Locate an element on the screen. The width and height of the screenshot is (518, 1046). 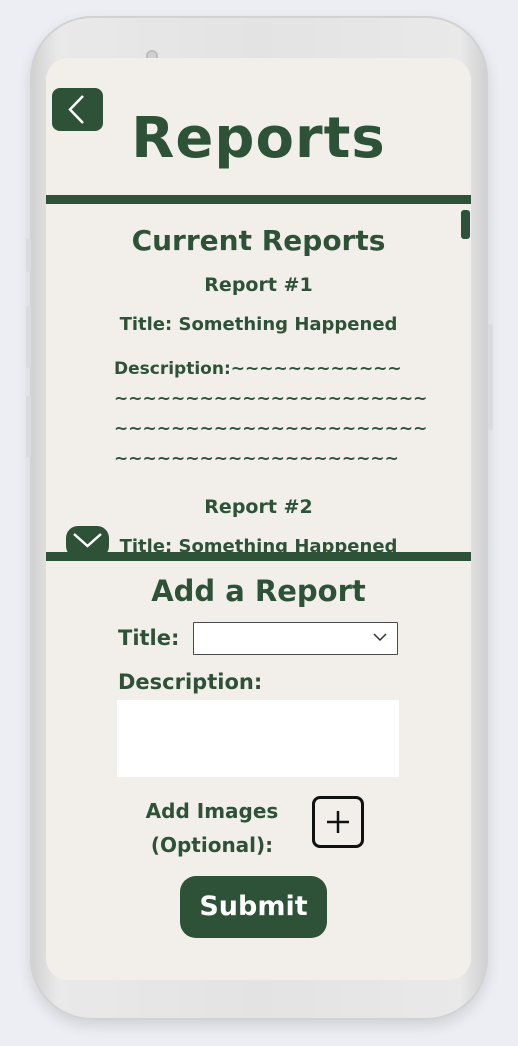
add-report-heading: Add a Report is located at coordinates (258, 591).